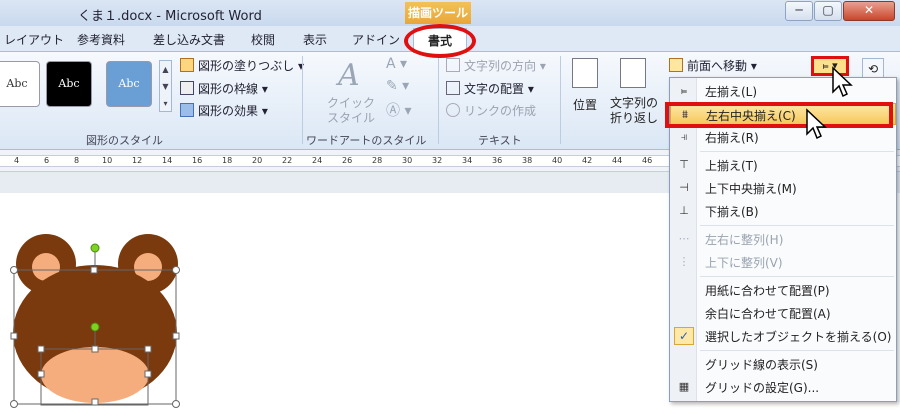 The width and height of the screenshot is (900, 415). What do you see at coordinates (257, 160) in the screenshot?
I see `ruler-tick: 20` at bounding box center [257, 160].